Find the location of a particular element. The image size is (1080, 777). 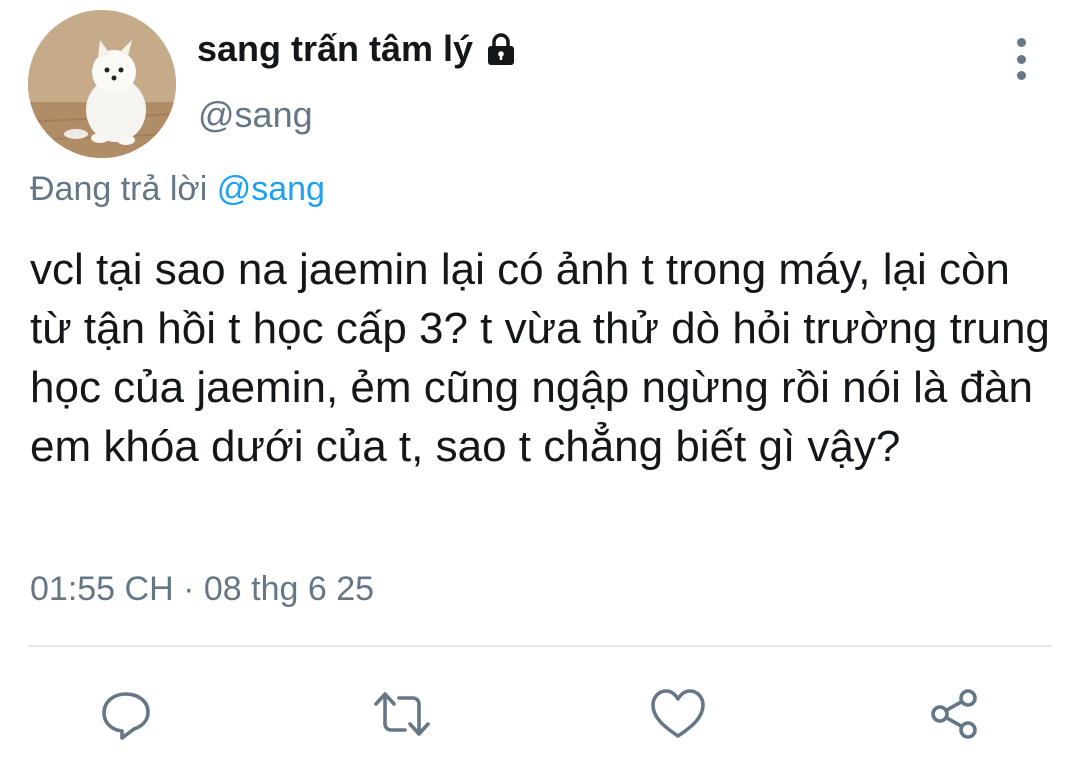

like-button is located at coordinates (678, 714).